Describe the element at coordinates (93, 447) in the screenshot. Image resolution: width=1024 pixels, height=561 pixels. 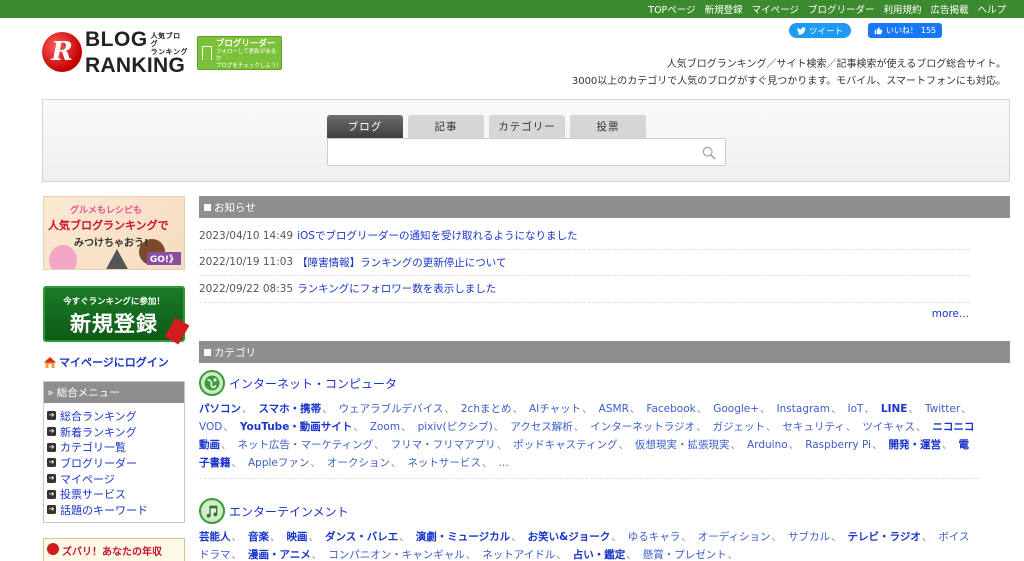
I see `menu-item-label: カテゴリ一覧` at that location.